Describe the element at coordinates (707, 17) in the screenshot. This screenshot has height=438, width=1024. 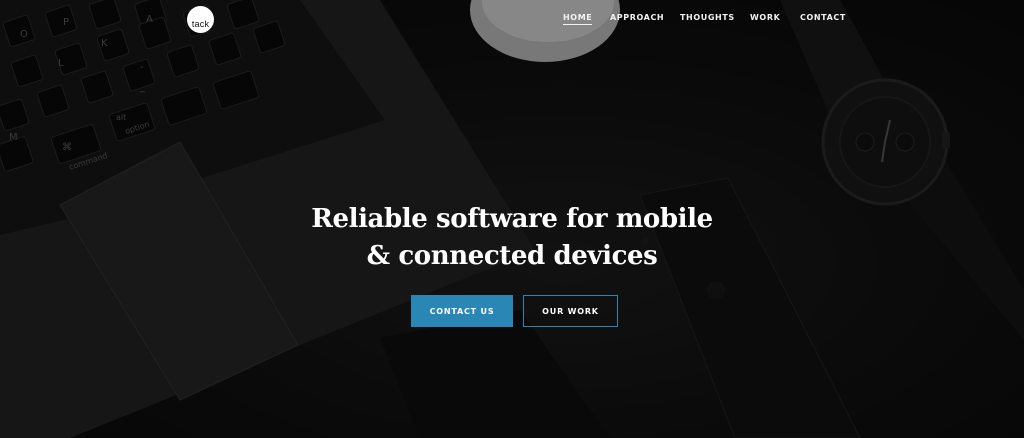
I see `nav-thoughts: THOUGHTS` at that location.